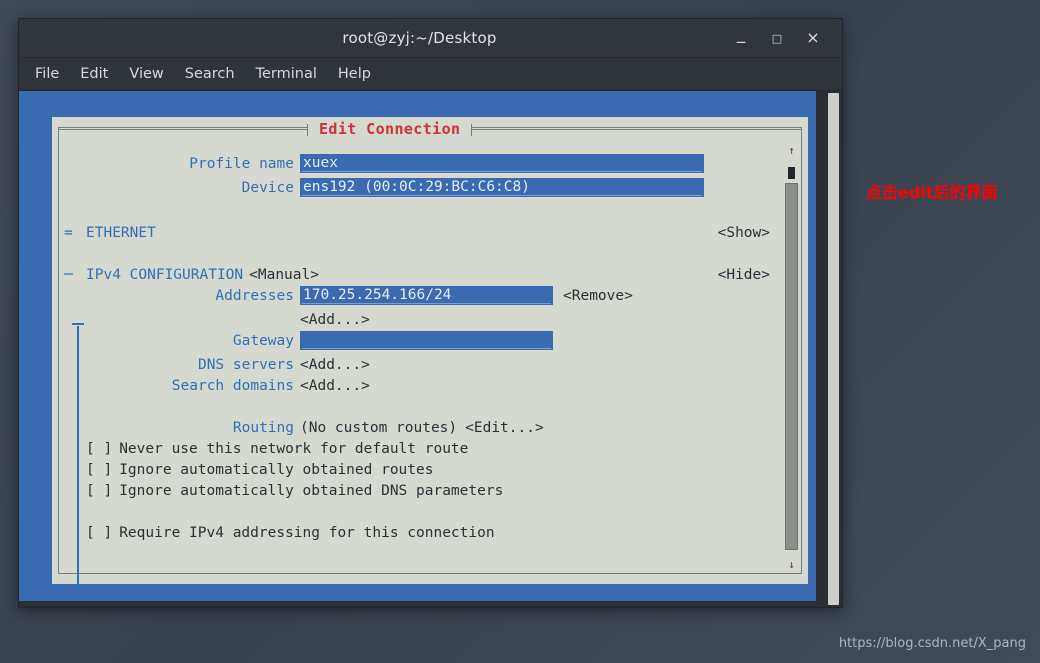 This screenshot has height=663, width=1040. What do you see at coordinates (379, 428) in the screenshot?
I see `routing-value: (No custom routes)` at bounding box center [379, 428].